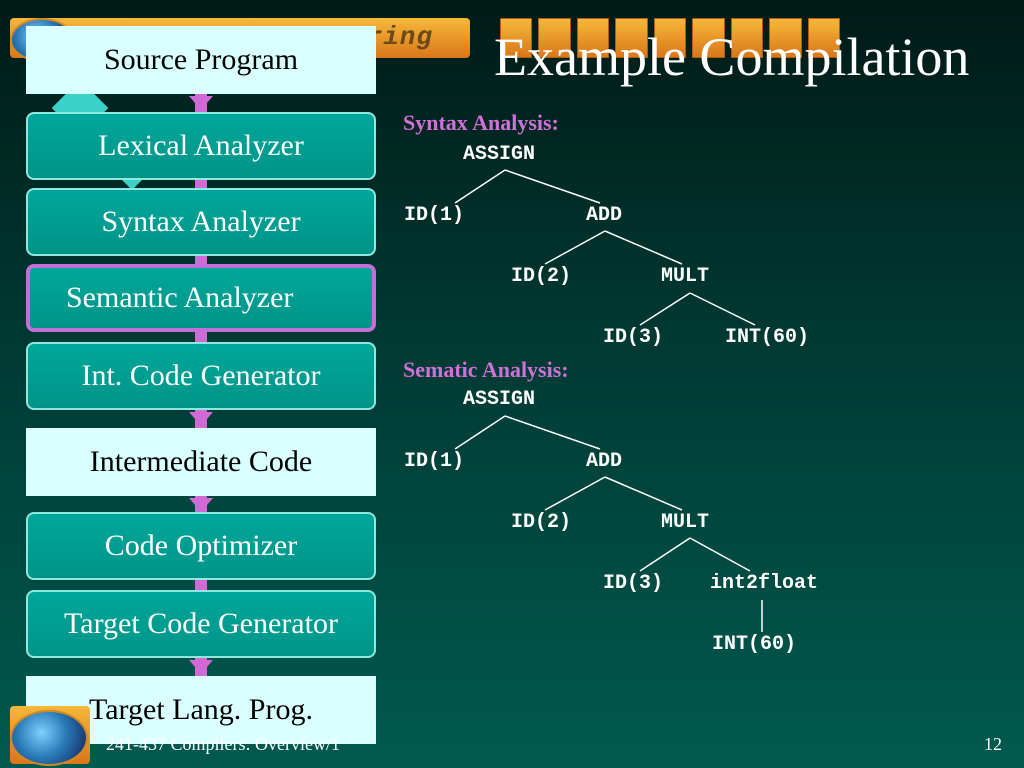 The height and width of the screenshot is (768, 1024). What do you see at coordinates (541, 276) in the screenshot?
I see `syntax-node-id2: ID(2)` at bounding box center [541, 276].